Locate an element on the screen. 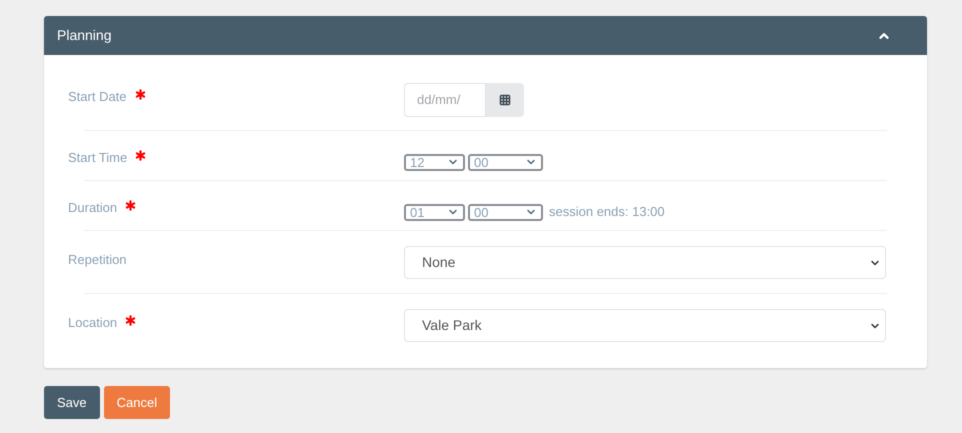  field-label: Start Date is located at coordinates (97, 97).